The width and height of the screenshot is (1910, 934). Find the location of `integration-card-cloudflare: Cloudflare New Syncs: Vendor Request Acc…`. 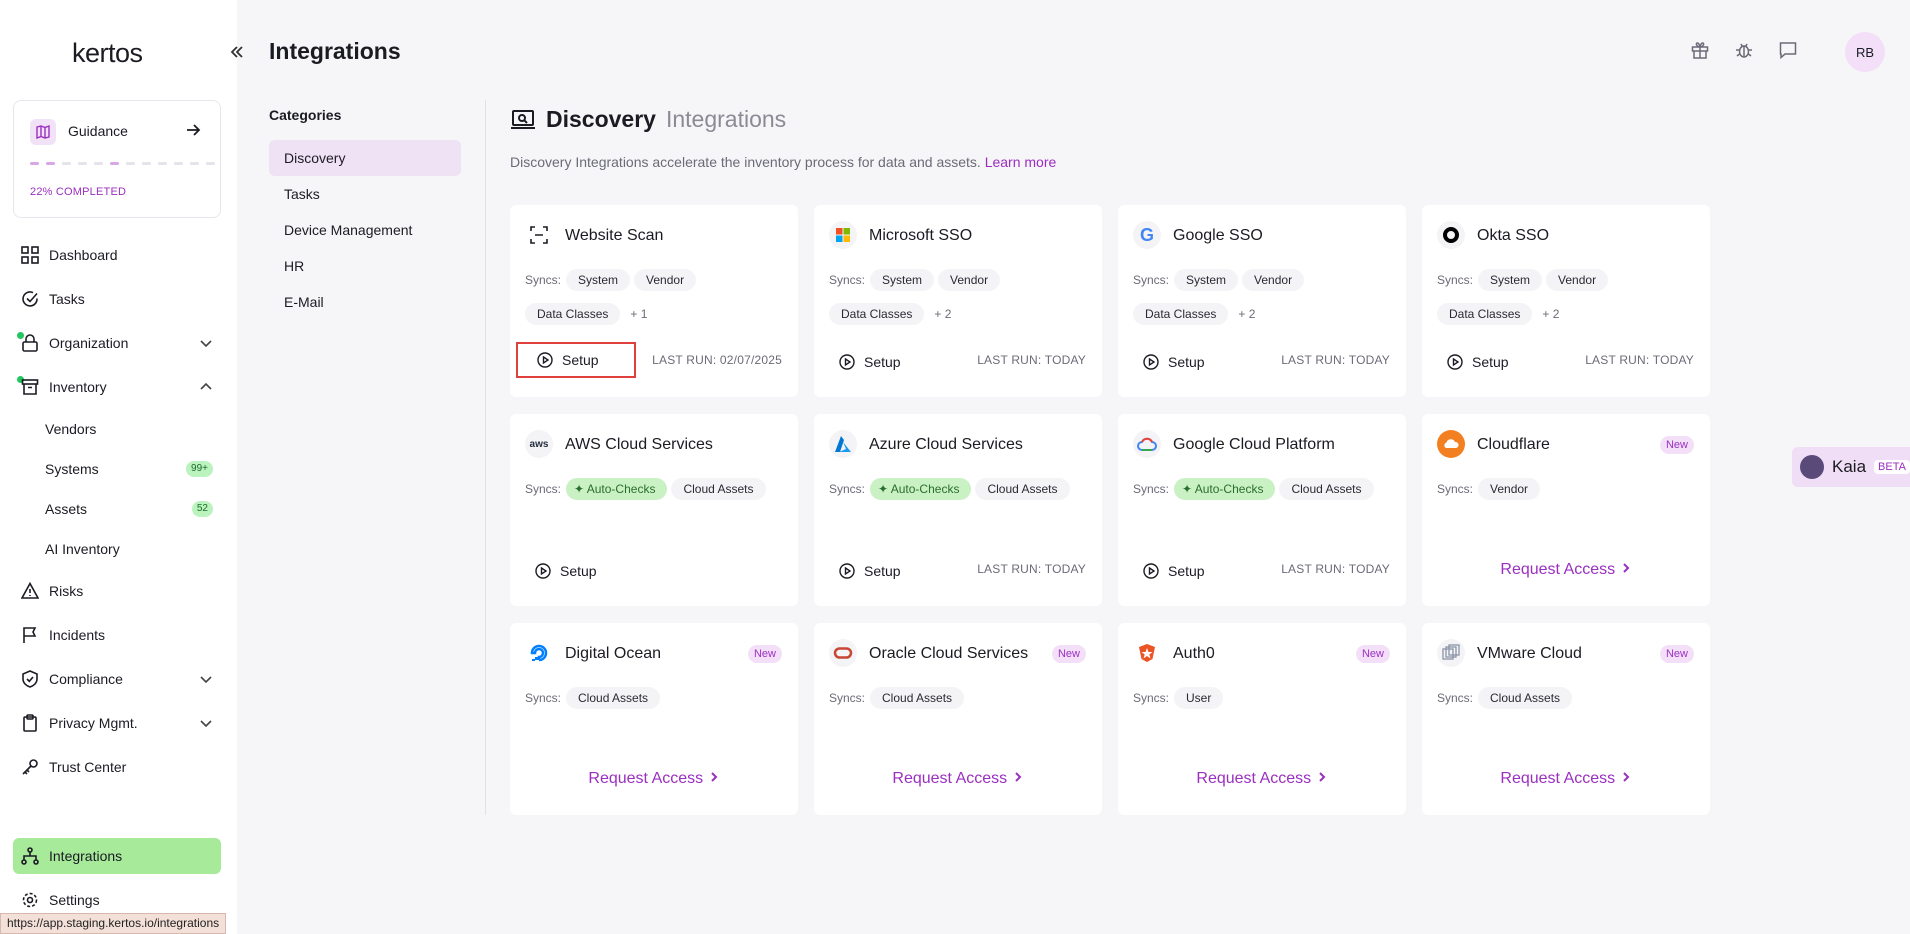

integration-card-cloudflare: Cloudflare New Syncs: Vendor Request Acc… is located at coordinates (1566, 510).